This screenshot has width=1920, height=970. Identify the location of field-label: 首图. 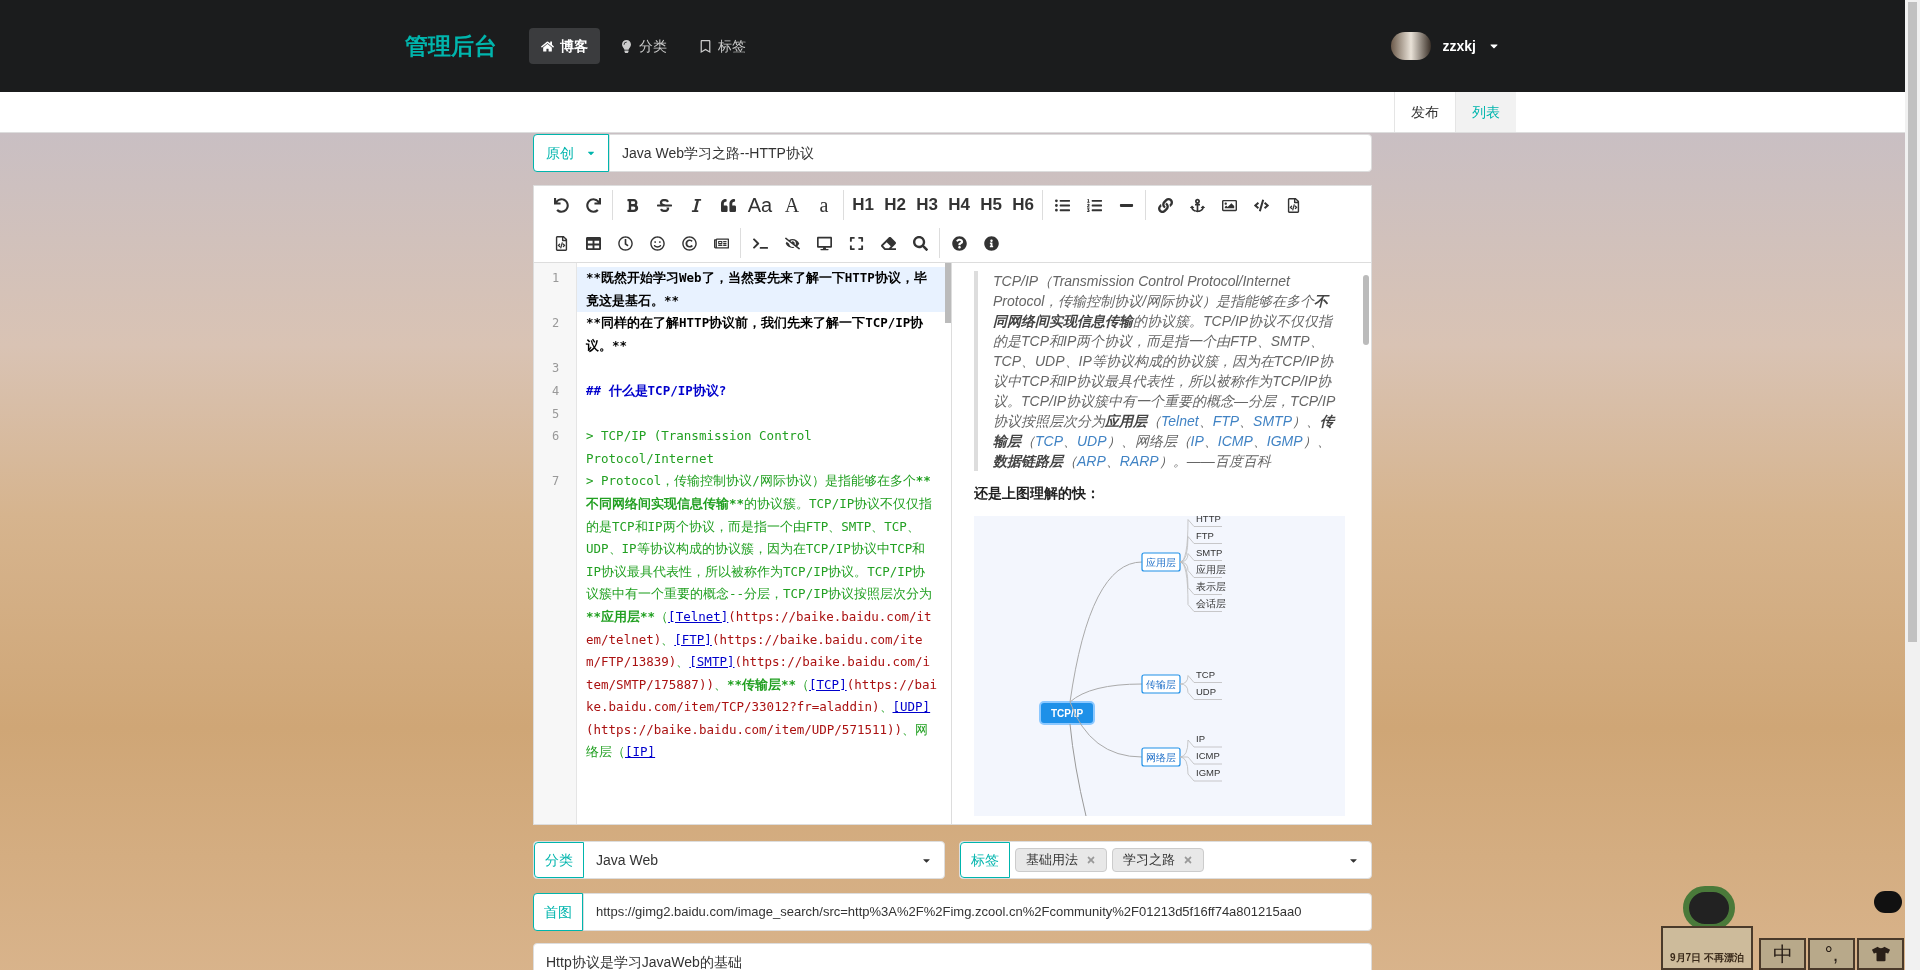
(558, 912).